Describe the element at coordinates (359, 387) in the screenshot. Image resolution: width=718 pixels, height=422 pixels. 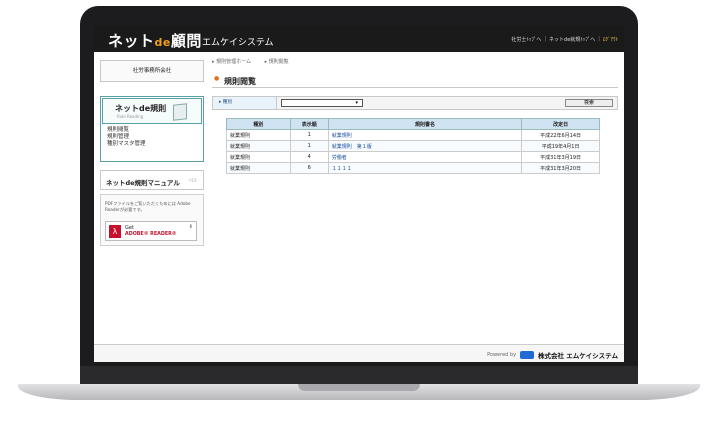
I see `laptop-notch` at that location.